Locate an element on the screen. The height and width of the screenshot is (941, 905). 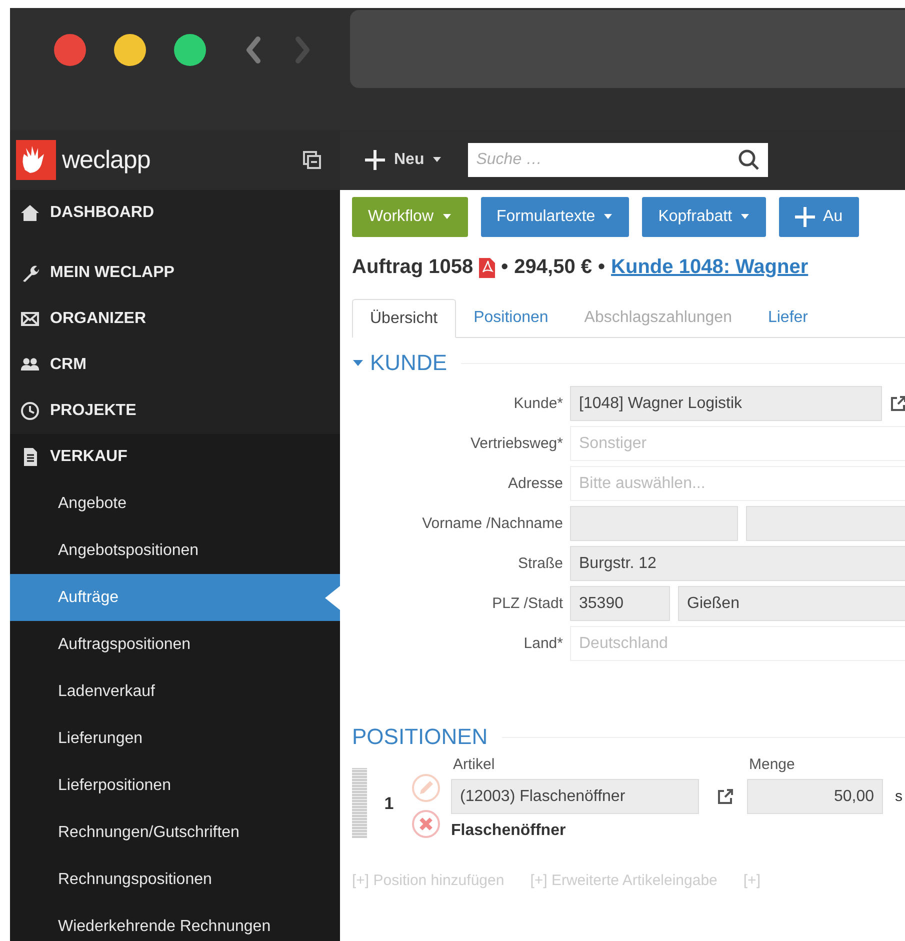
field-label: Vorname /Nachname is located at coordinates (492, 523).